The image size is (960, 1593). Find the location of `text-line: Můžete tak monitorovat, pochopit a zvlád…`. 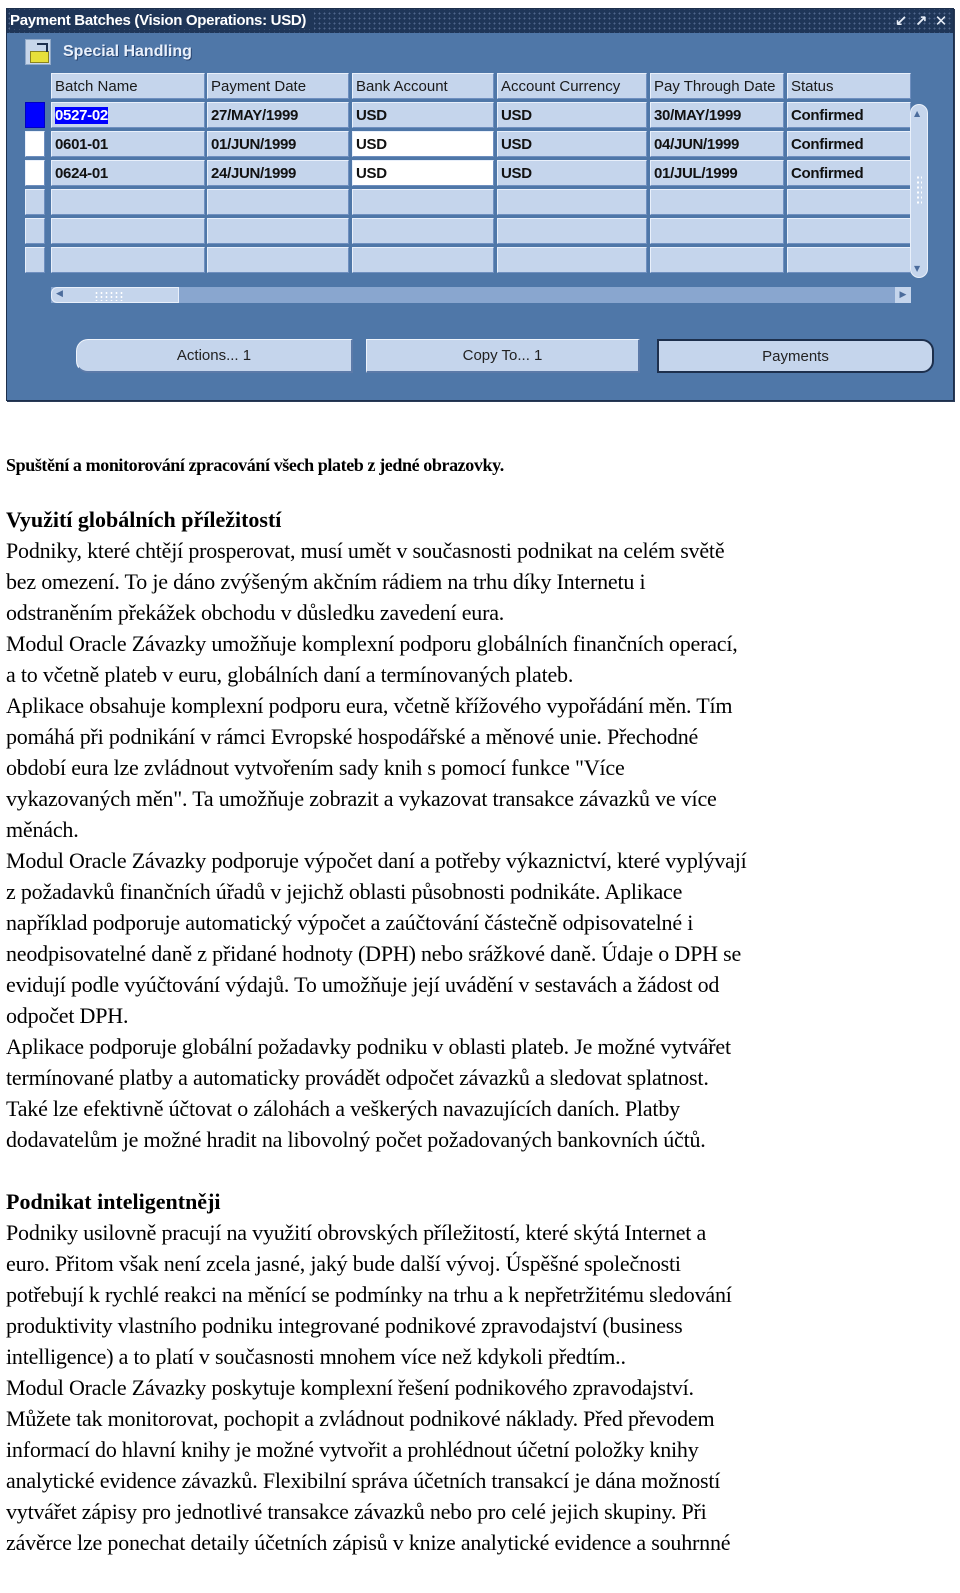

text-line: Můžete tak monitorovat, pochopit a zvlád… is located at coordinates (360, 1418).